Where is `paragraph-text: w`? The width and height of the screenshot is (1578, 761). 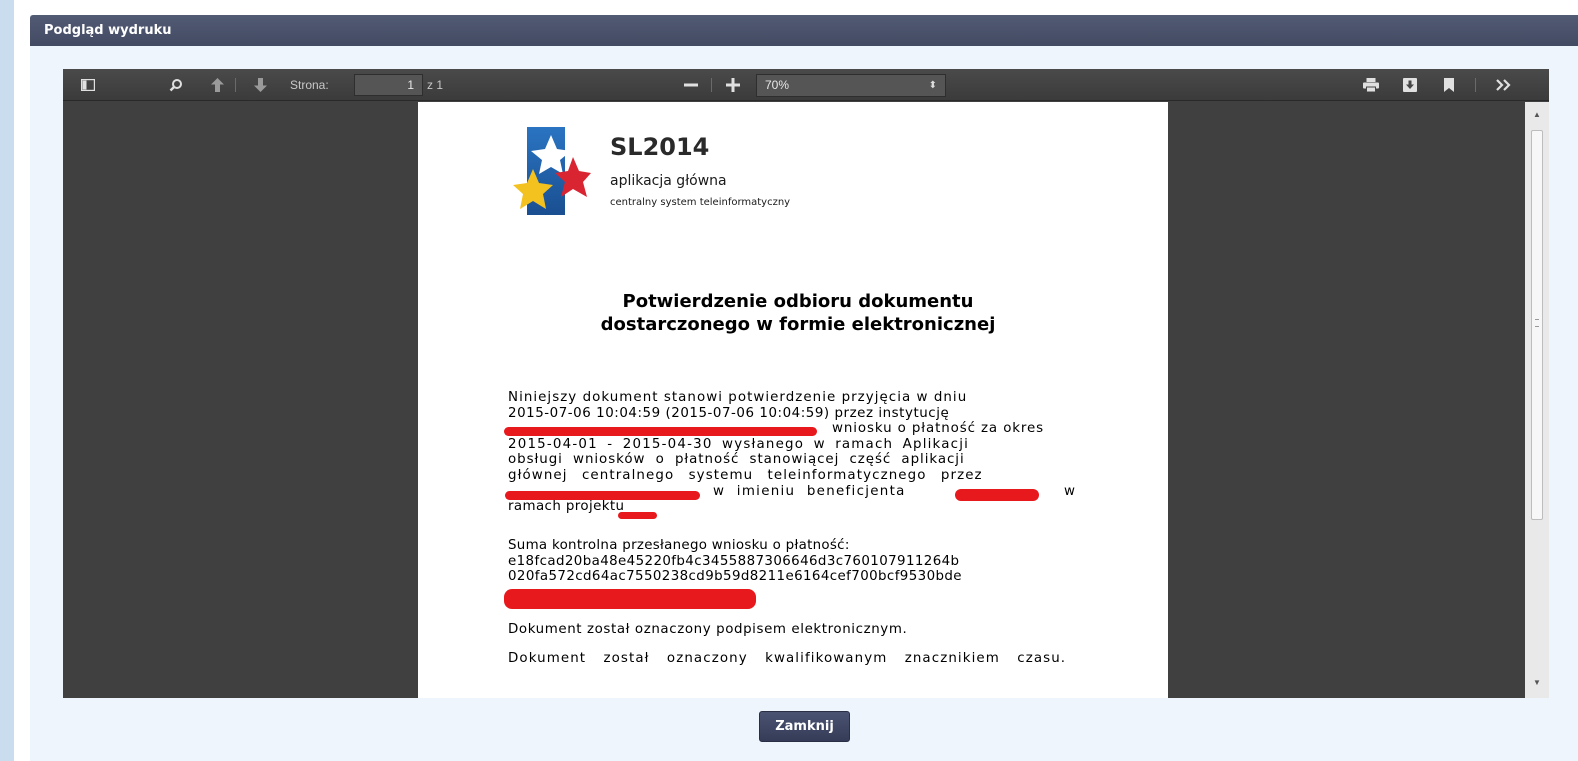
paragraph-text: w is located at coordinates (1070, 491).